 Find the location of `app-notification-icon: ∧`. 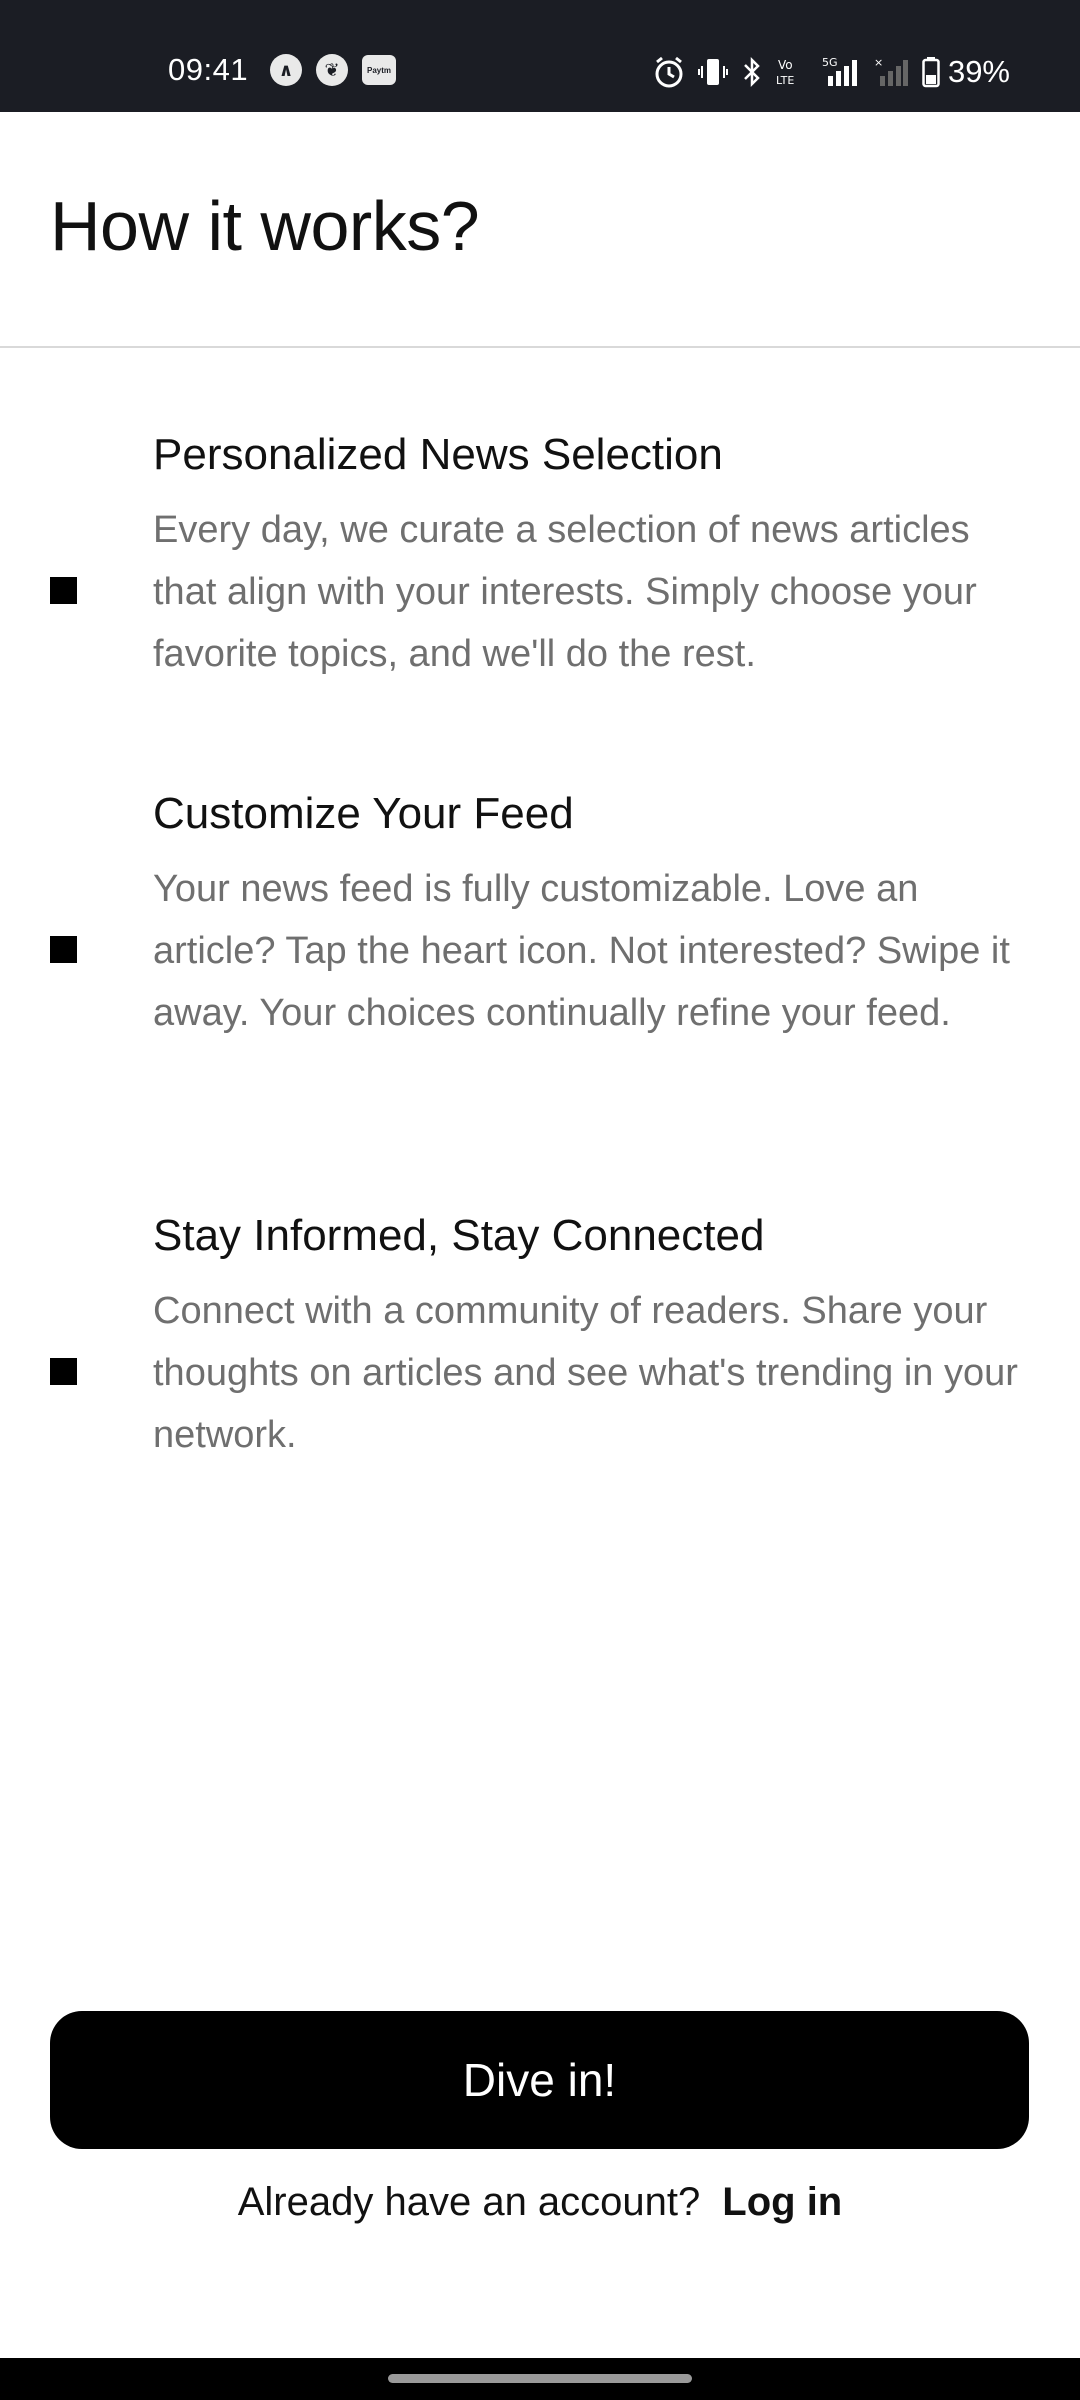

app-notification-icon: ∧ is located at coordinates (286, 70).